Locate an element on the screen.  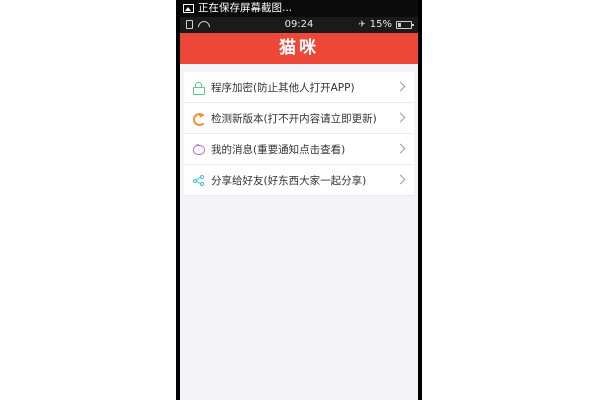
menu-item-label: 检测新版本(打不开内容请立即更新) is located at coordinates (294, 118).